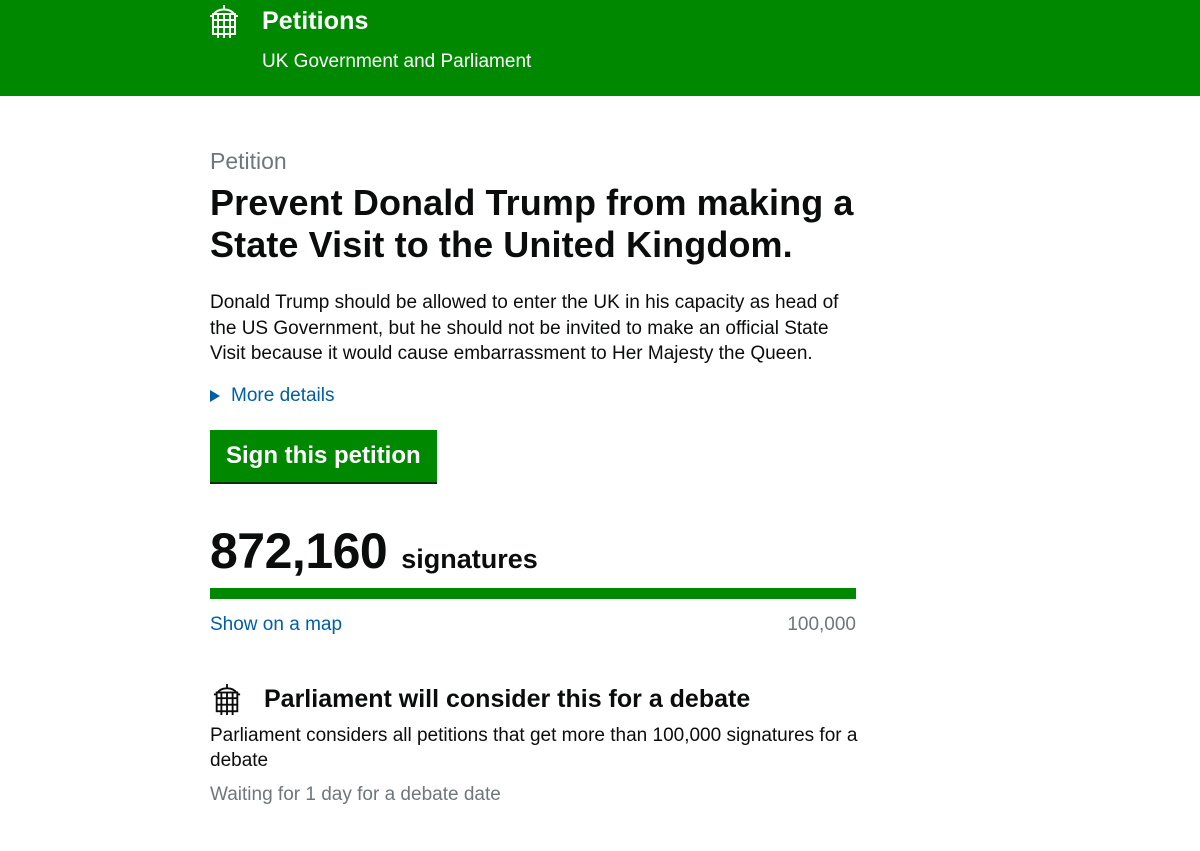 This screenshot has height=851, width=1200. I want to click on disclosure-triangle-icon, so click(215, 395).